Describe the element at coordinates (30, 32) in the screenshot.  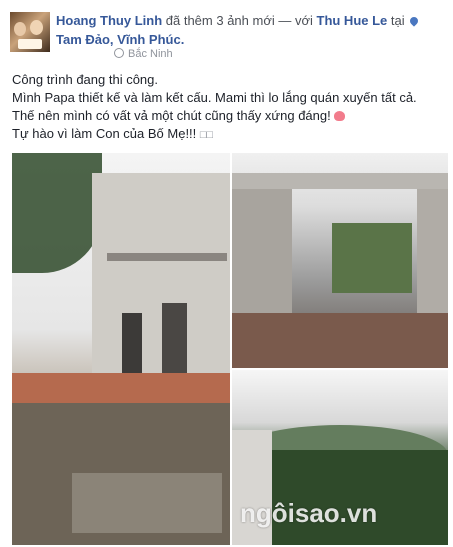
I see `author-avatar` at that location.